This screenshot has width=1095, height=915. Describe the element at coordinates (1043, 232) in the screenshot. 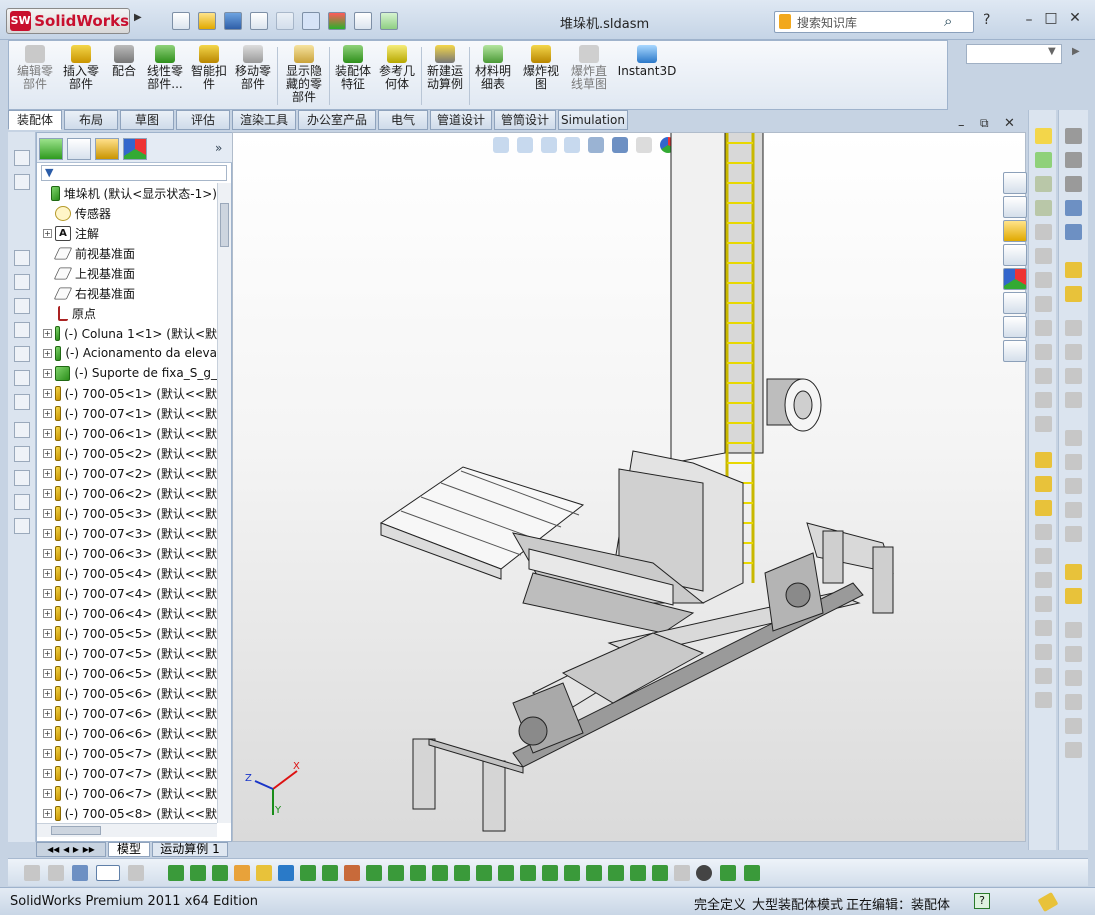

I see `sketch-tool-icon` at that location.